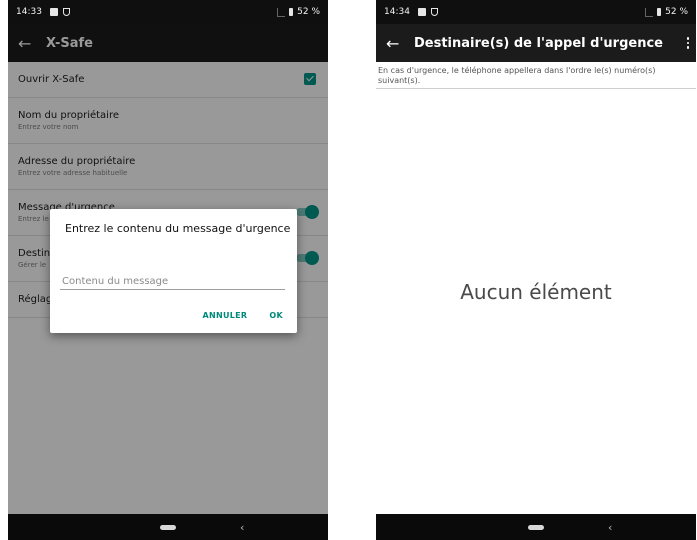 The width and height of the screenshot is (697, 540). I want to click on back-arrow-icon: ←, so click(400, 43).